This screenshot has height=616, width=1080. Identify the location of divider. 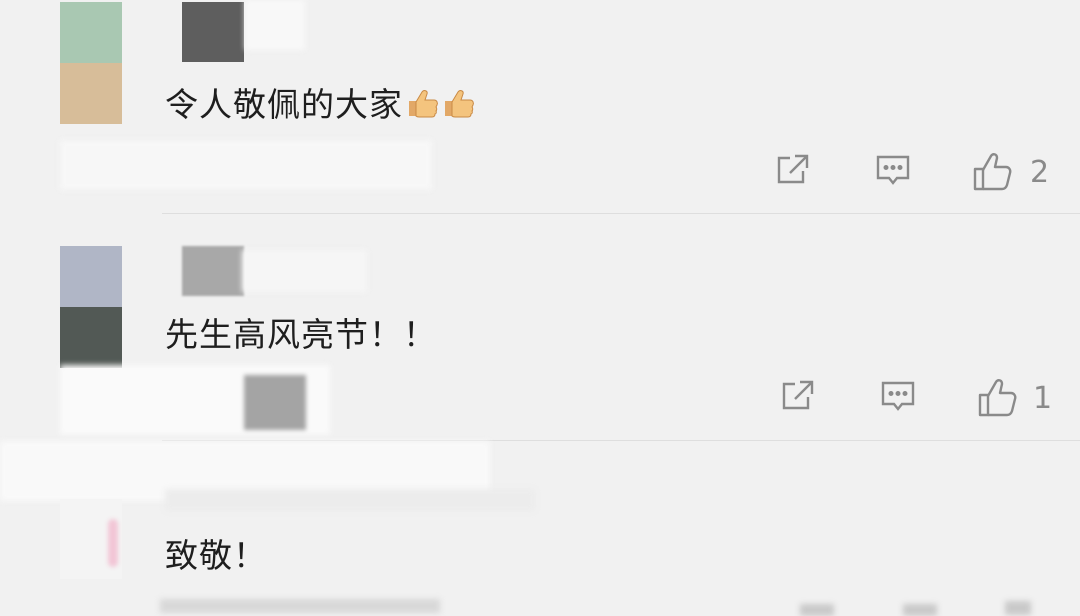
(621, 213).